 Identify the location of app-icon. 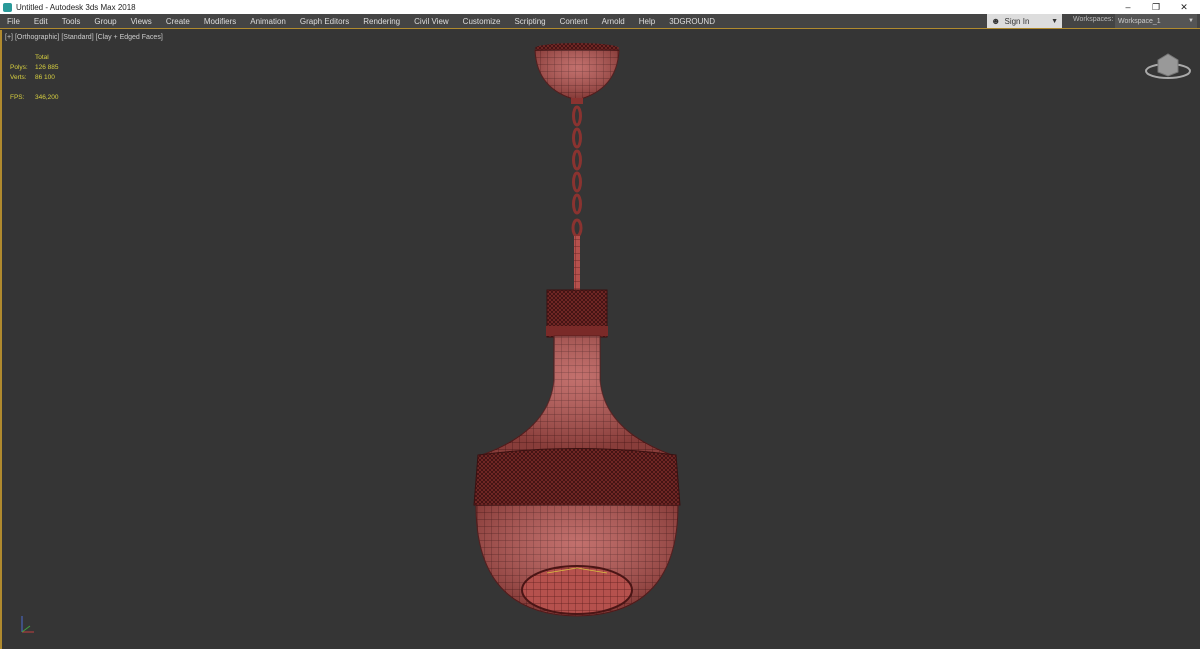
(7, 7).